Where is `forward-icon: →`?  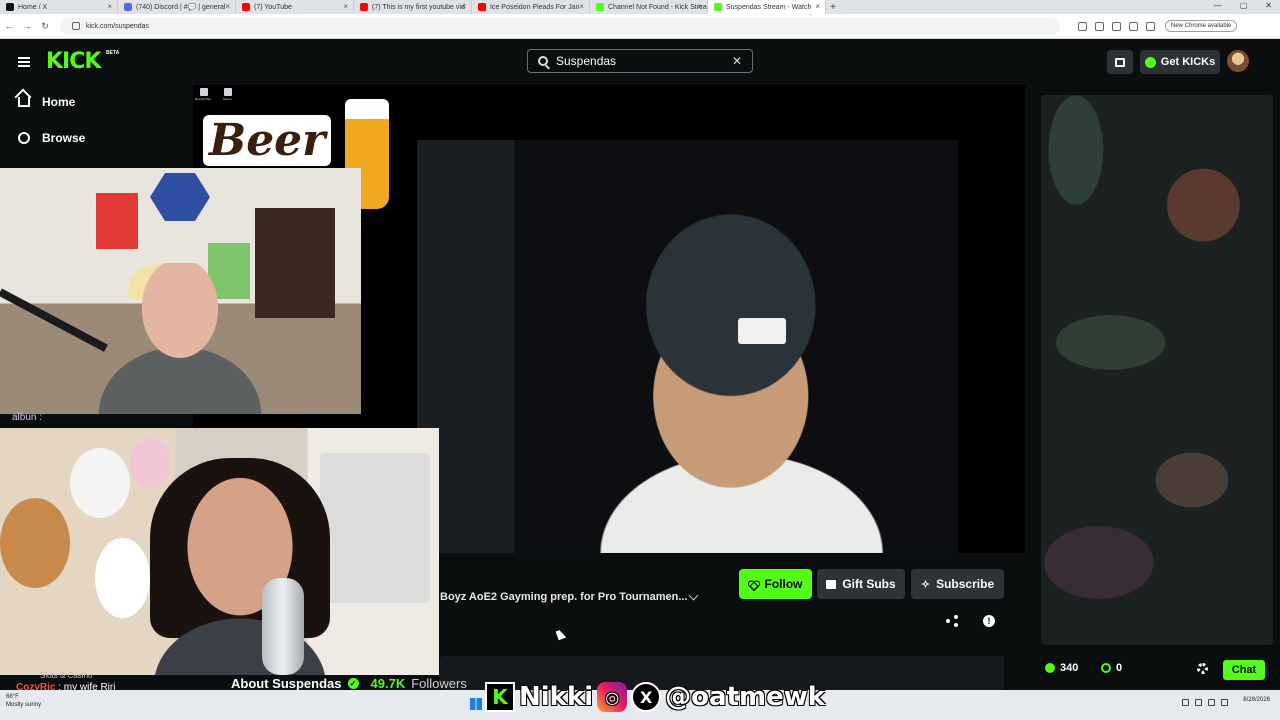
forward-icon: → is located at coordinates (27, 26).